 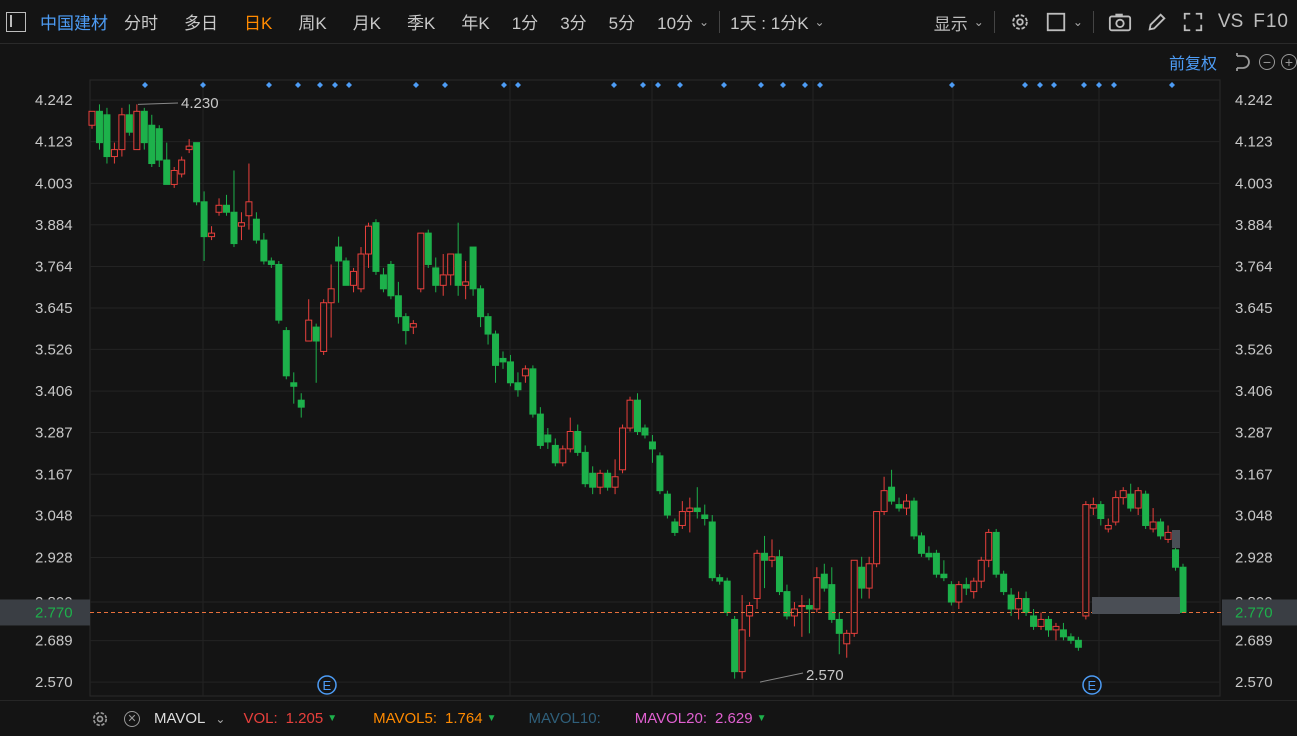 What do you see at coordinates (16, 21) in the screenshot?
I see `sidebar-toggle-icon` at bounding box center [16, 21].